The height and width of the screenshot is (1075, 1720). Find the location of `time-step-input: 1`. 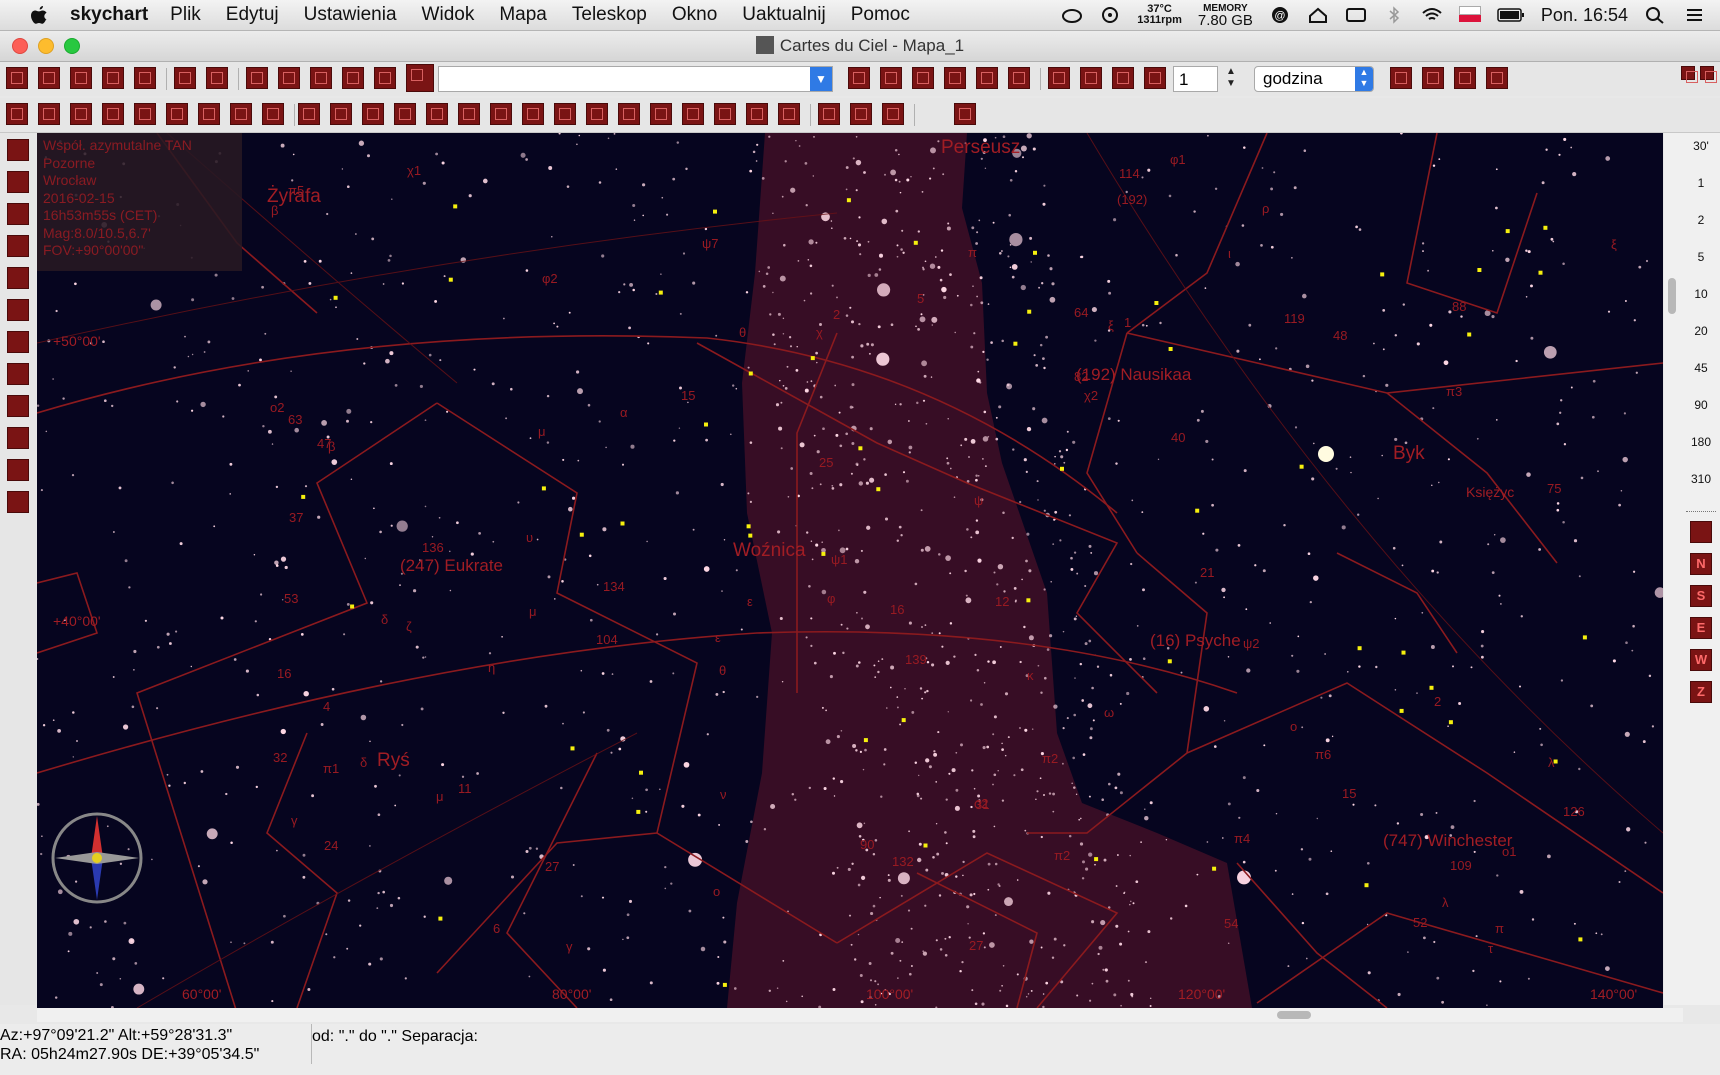

time-step-input: 1 is located at coordinates (1195, 79).